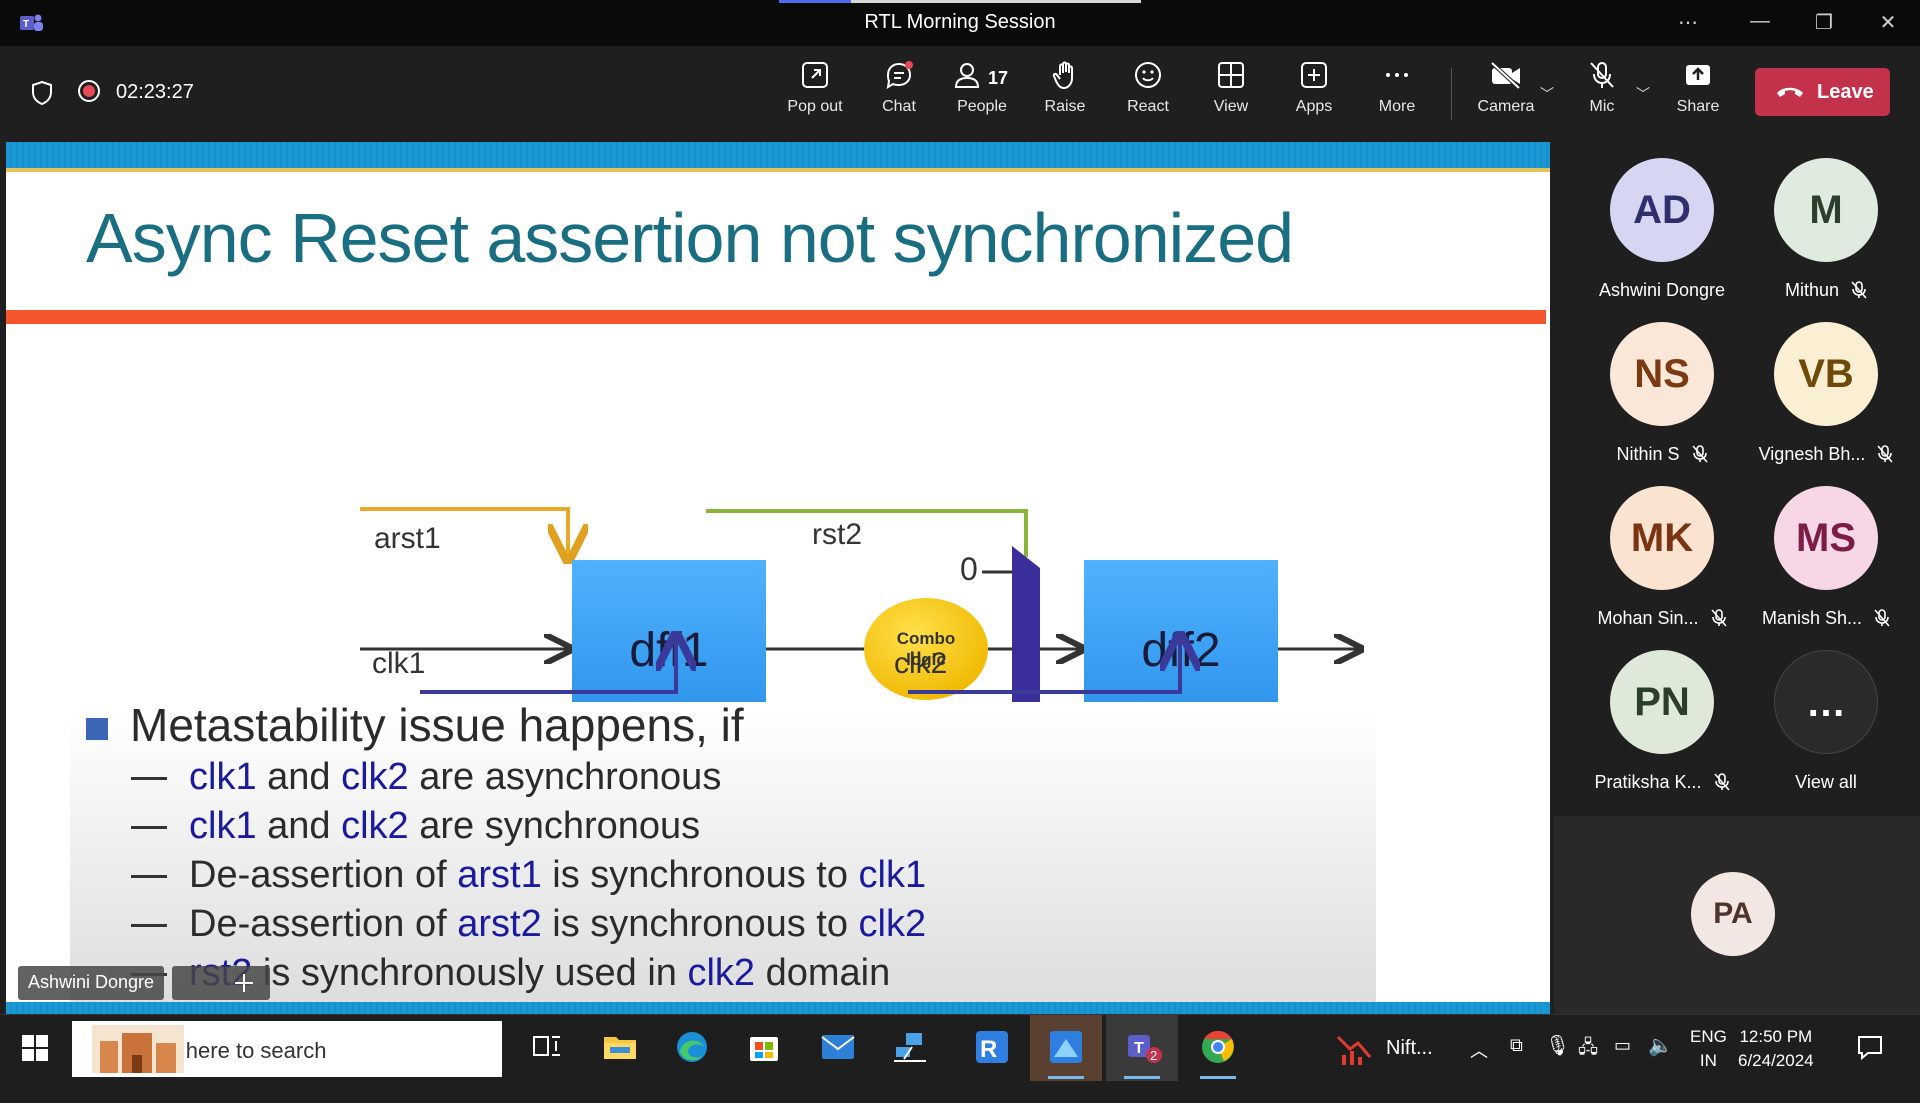 The image size is (1920, 1103). Describe the element at coordinates (764, 1048) in the screenshot. I see `microsoft-store-button` at that location.